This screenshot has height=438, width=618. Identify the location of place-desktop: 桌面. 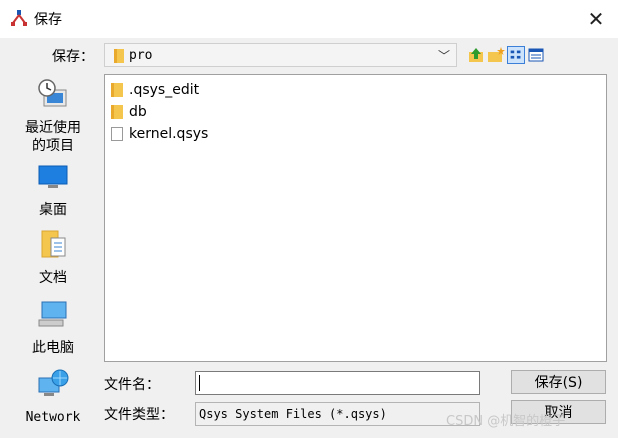
(53, 189).